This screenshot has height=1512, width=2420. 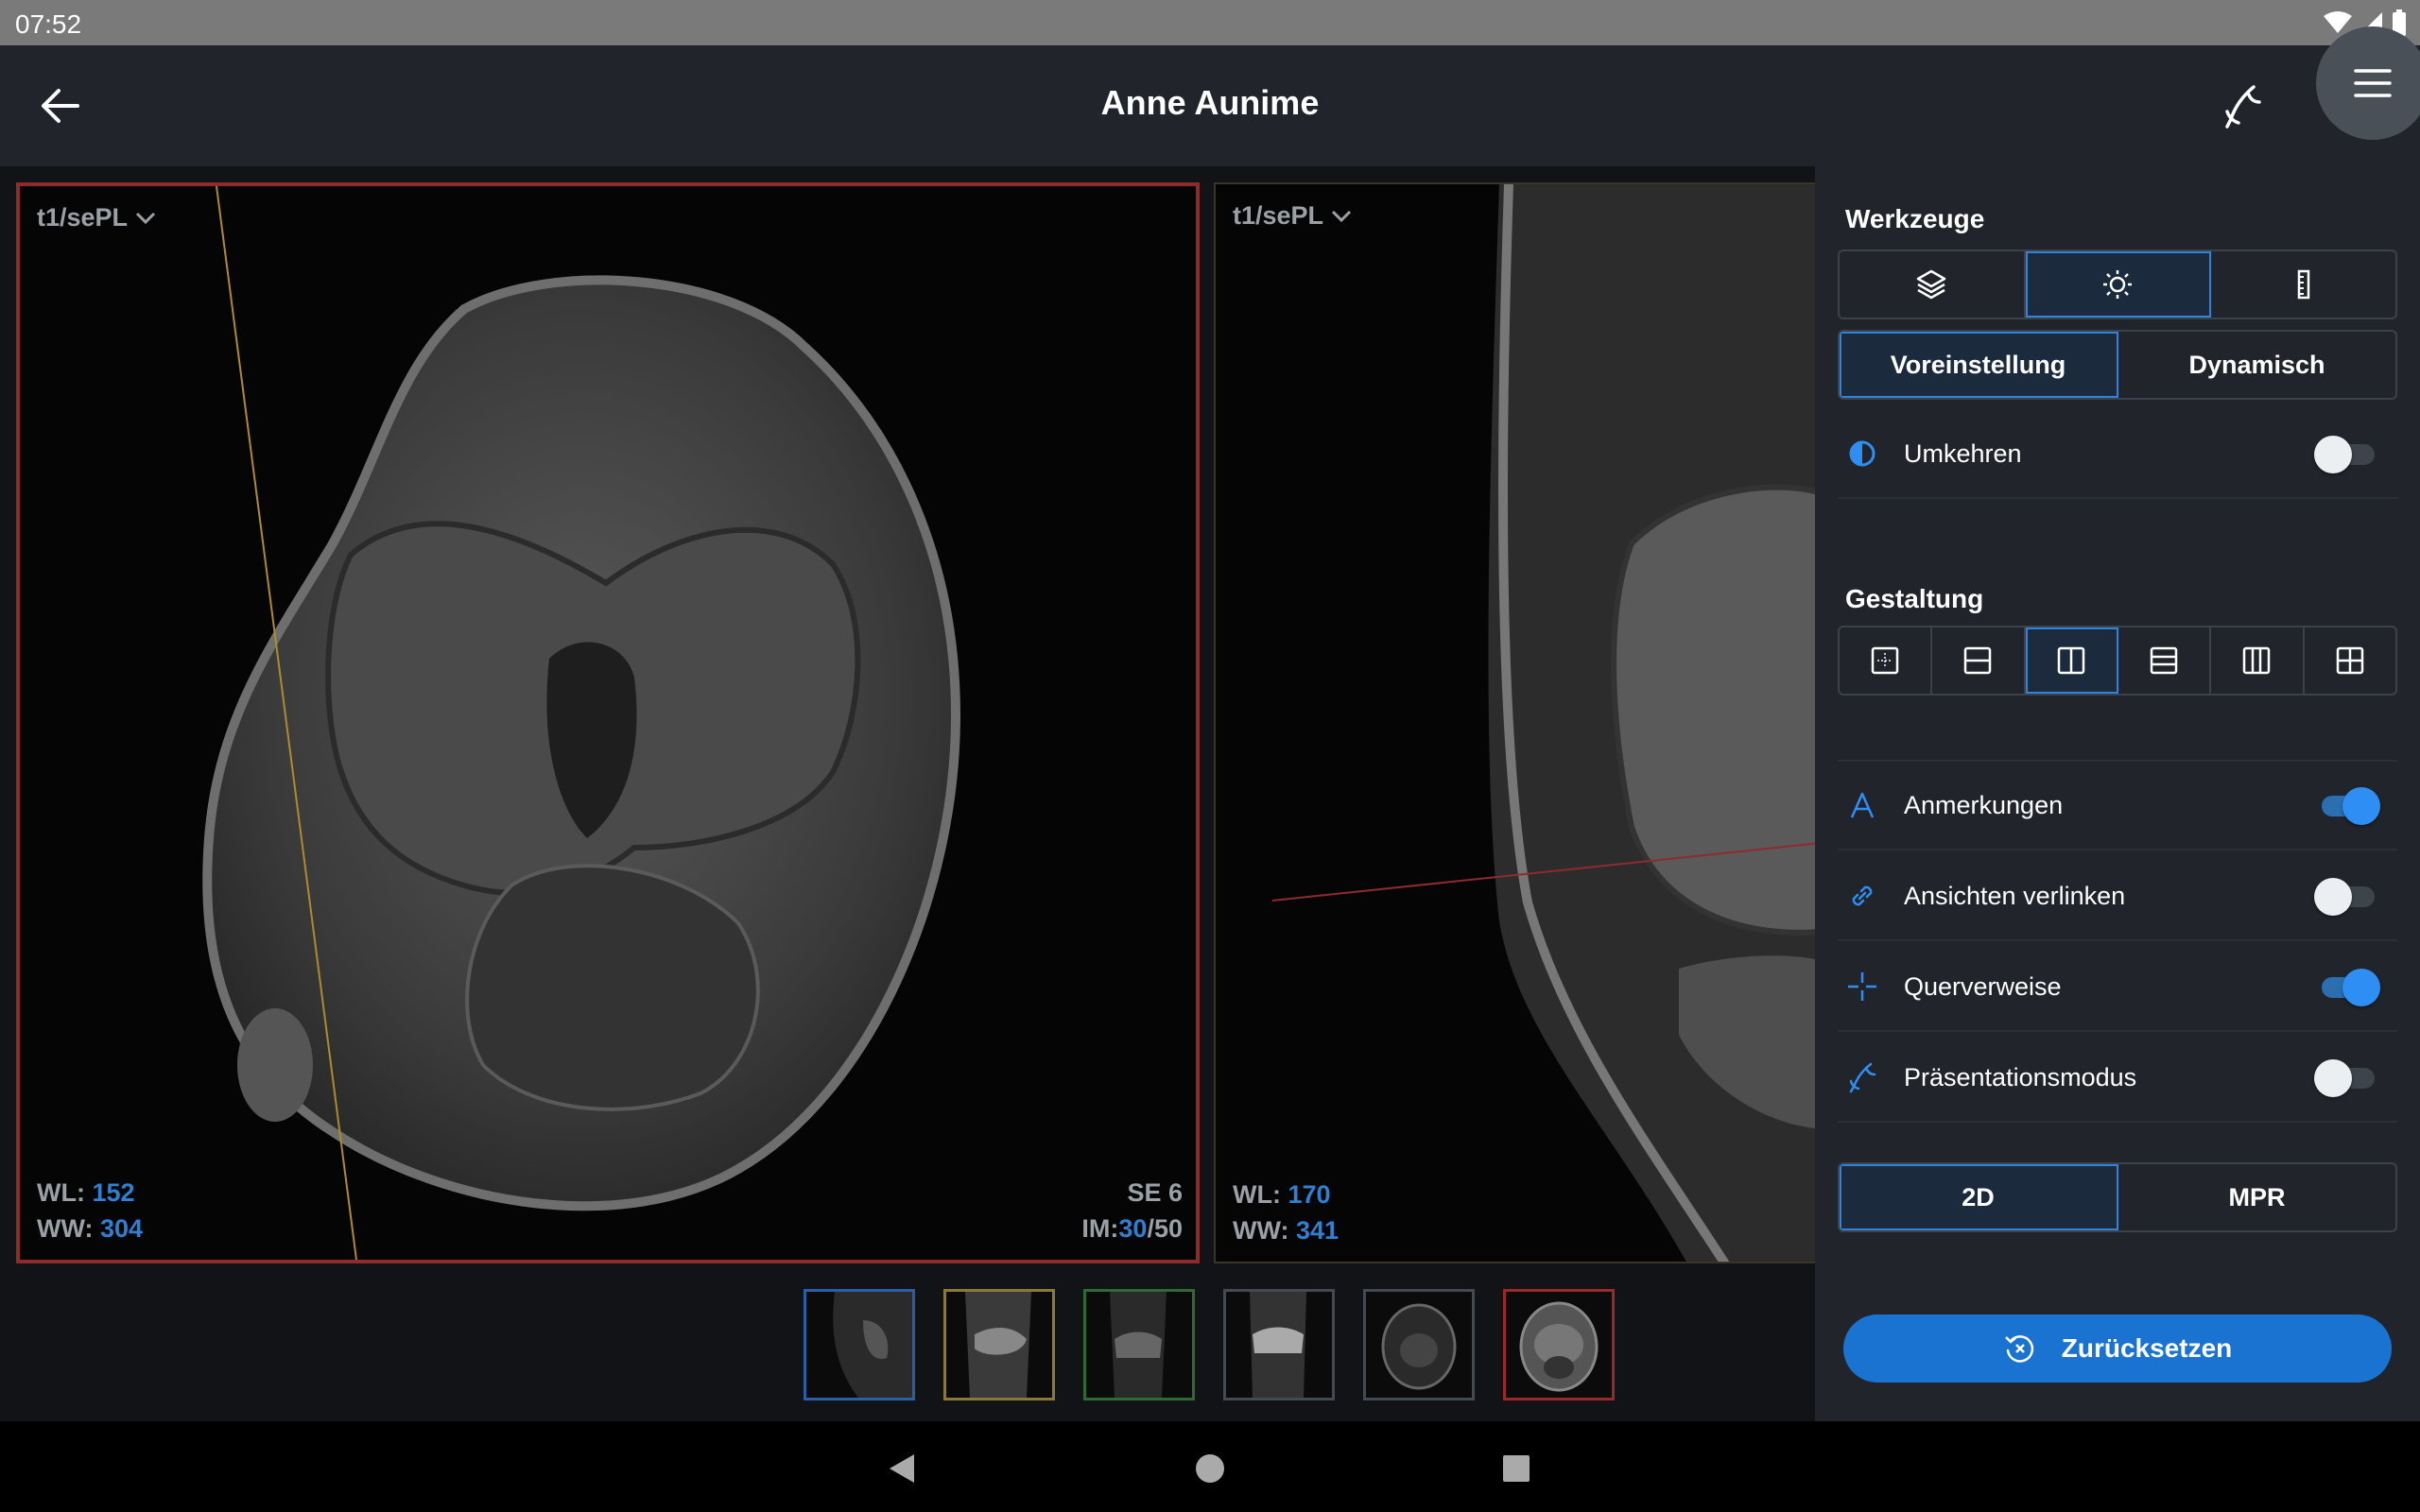 What do you see at coordinates (1210, 22) in the screenshot?
I see `status-bar: 07:52` at bounding box center [1210, 22].